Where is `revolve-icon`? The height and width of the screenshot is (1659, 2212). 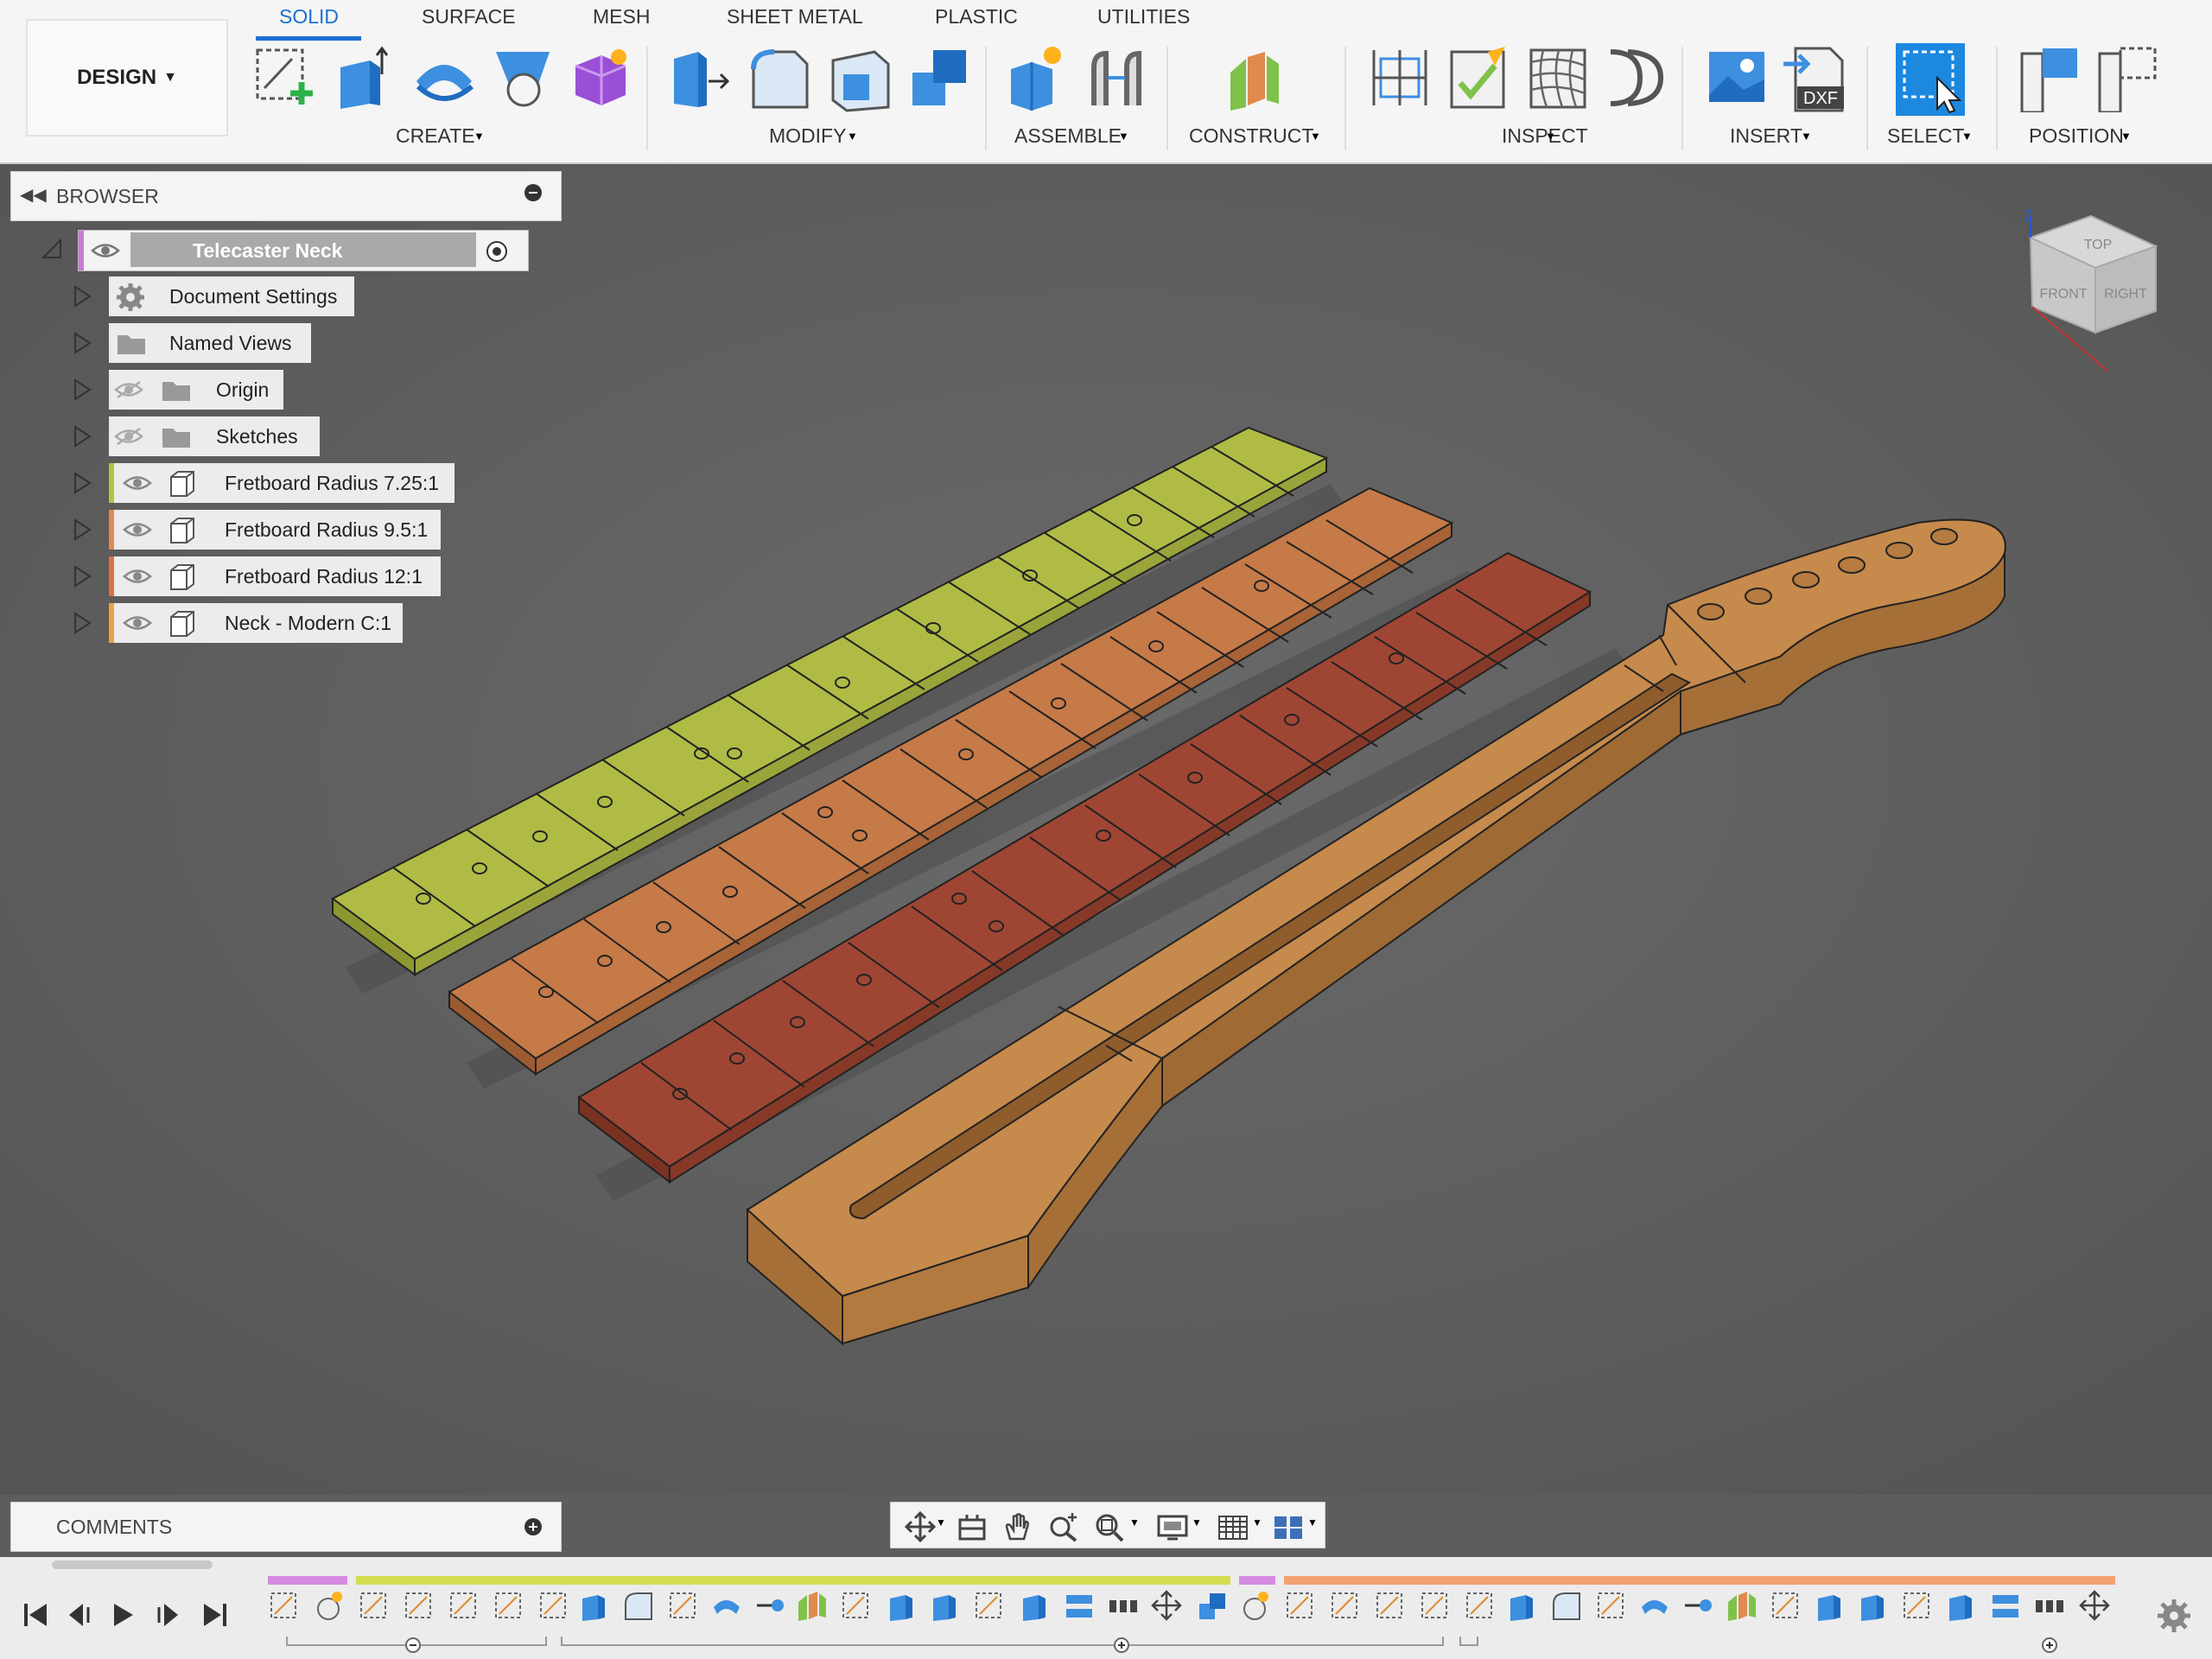
revolve-icon is located at coordinates (444, 77).